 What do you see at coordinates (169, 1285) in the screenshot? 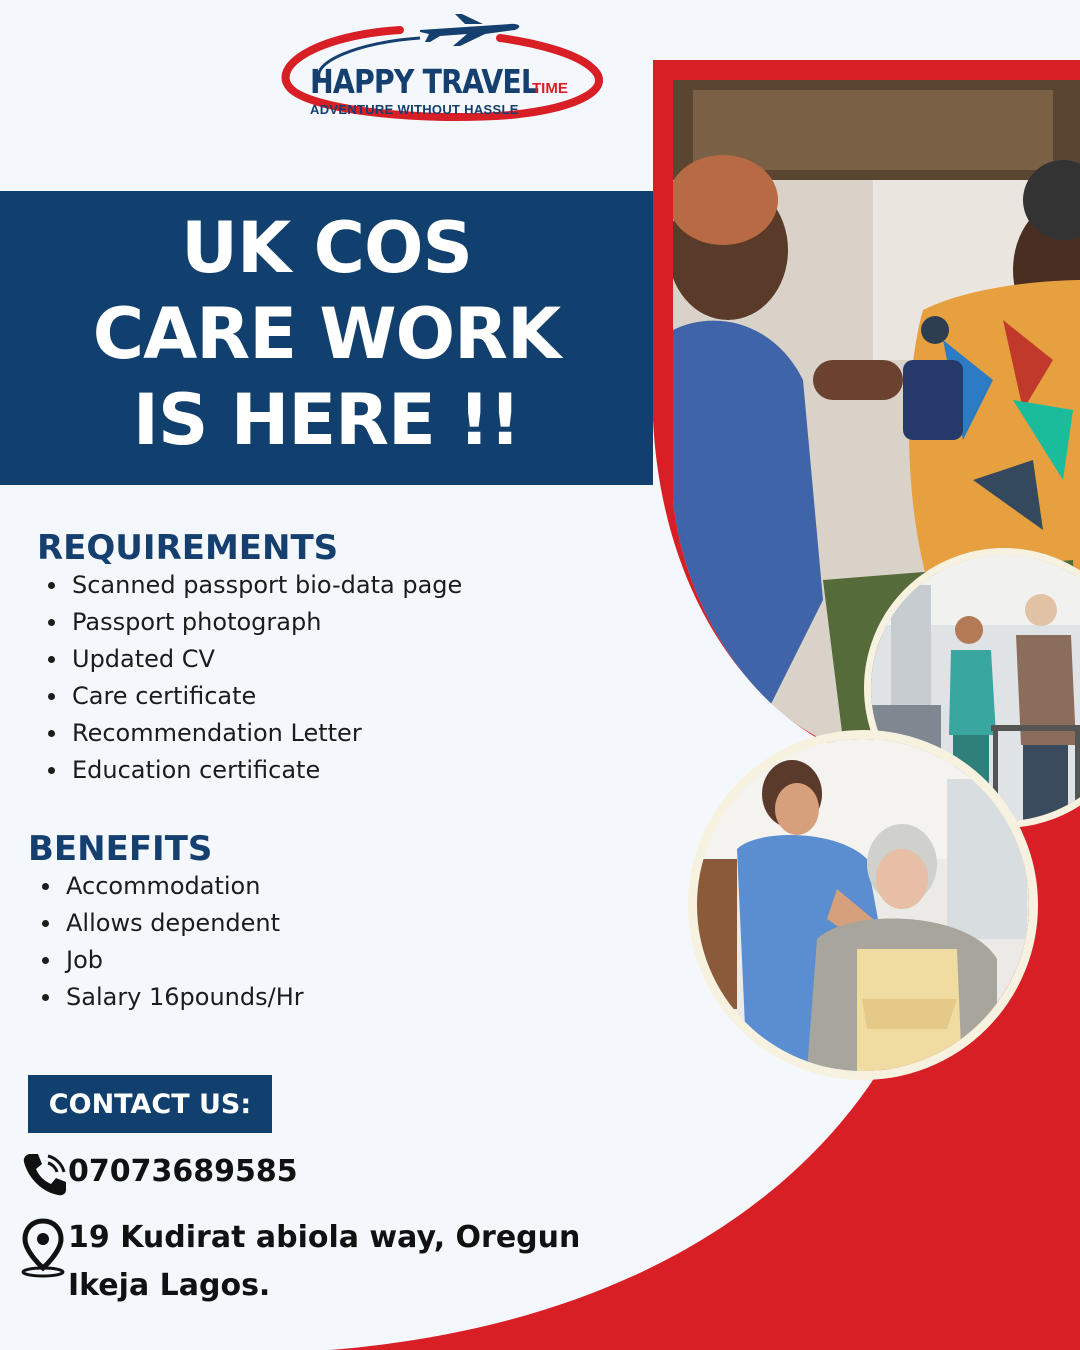
I see `address-line-2: Ikeja Lagos.` at bounding box center [169, 1285].